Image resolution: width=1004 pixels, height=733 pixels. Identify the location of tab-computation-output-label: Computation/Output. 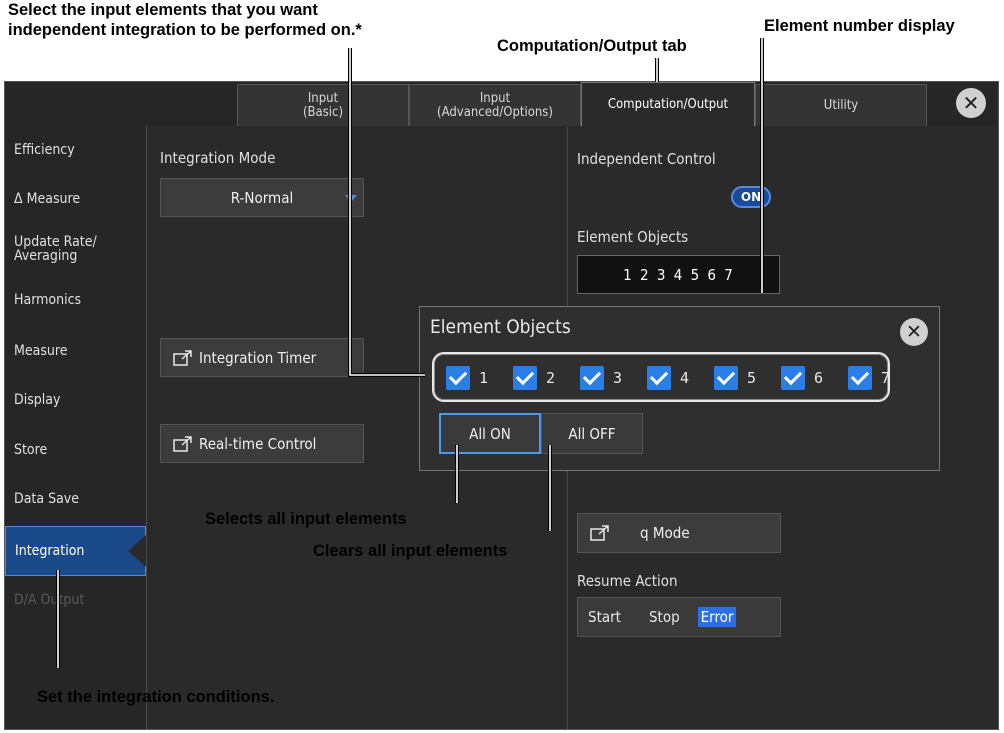
(668, 104).